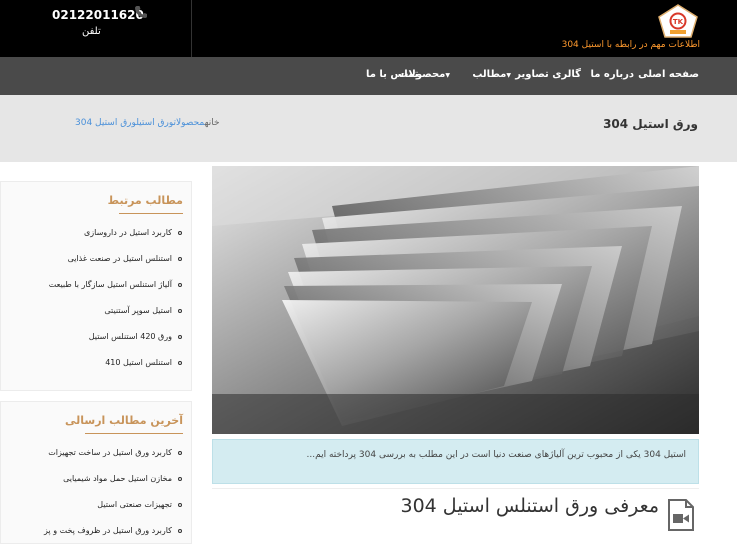 The width and height of the screenshot is (737, 544). I want to click on nav-articles: مطالب▼, so click(492, 74).